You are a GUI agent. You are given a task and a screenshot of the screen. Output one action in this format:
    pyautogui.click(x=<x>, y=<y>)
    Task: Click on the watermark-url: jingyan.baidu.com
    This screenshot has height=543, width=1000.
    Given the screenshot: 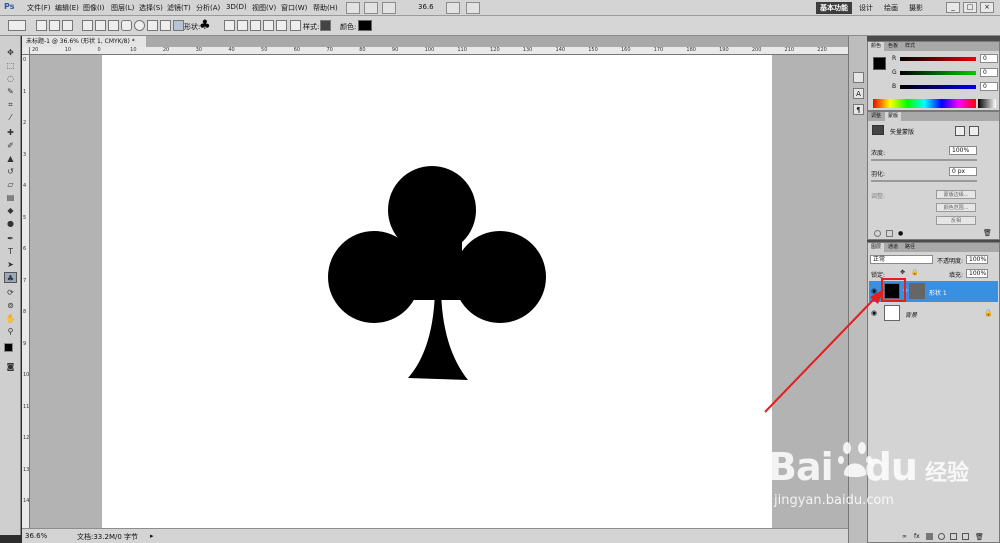 What is the action you would take?
    pyautogui.click(x=834, y=500)
    